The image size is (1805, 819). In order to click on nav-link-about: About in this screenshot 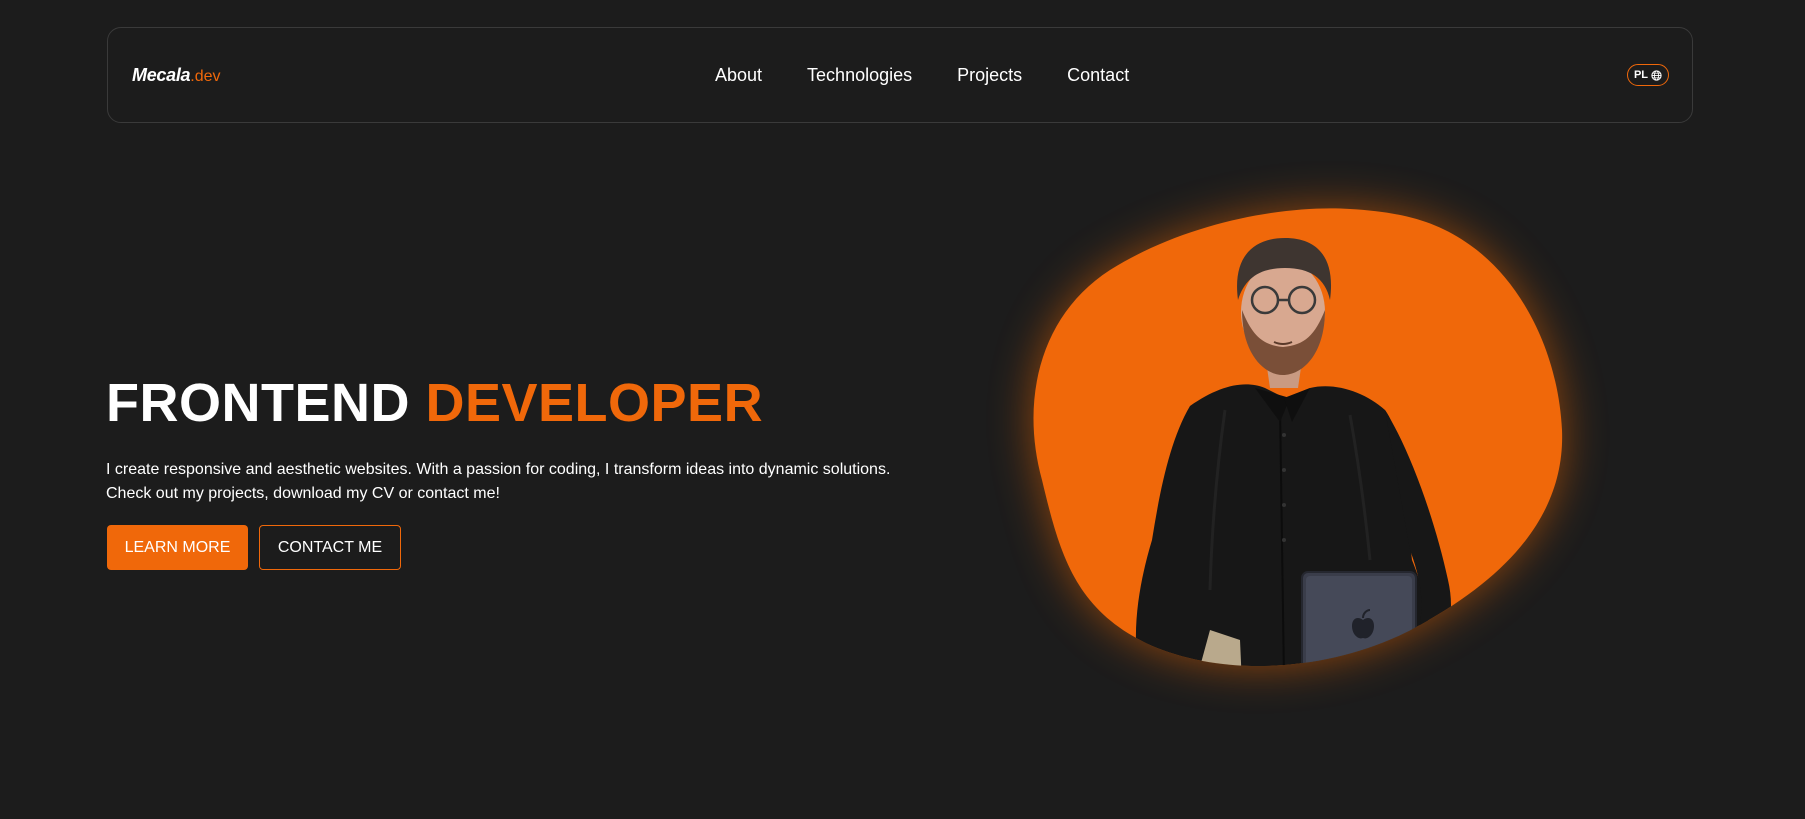, I will do `click(738, 75)`.